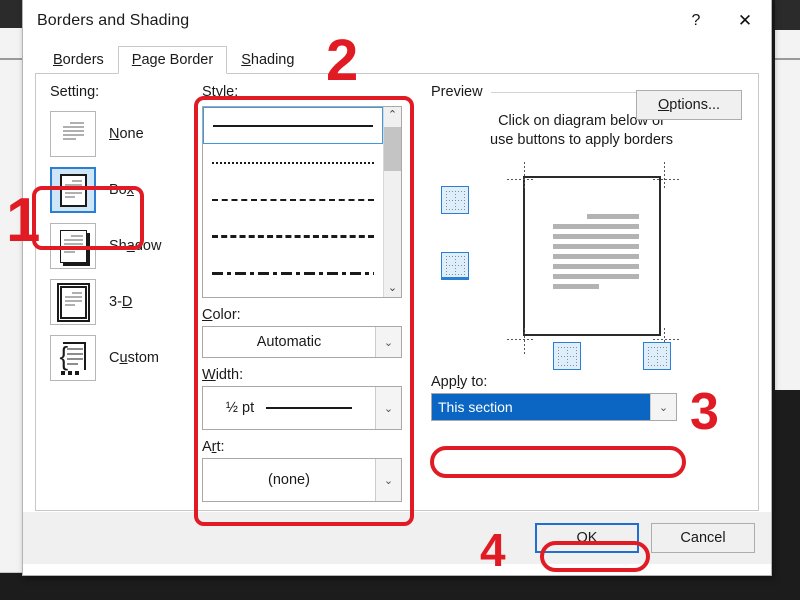  I want to click on setting-item-shadow: Shadow, so click(123, 246).